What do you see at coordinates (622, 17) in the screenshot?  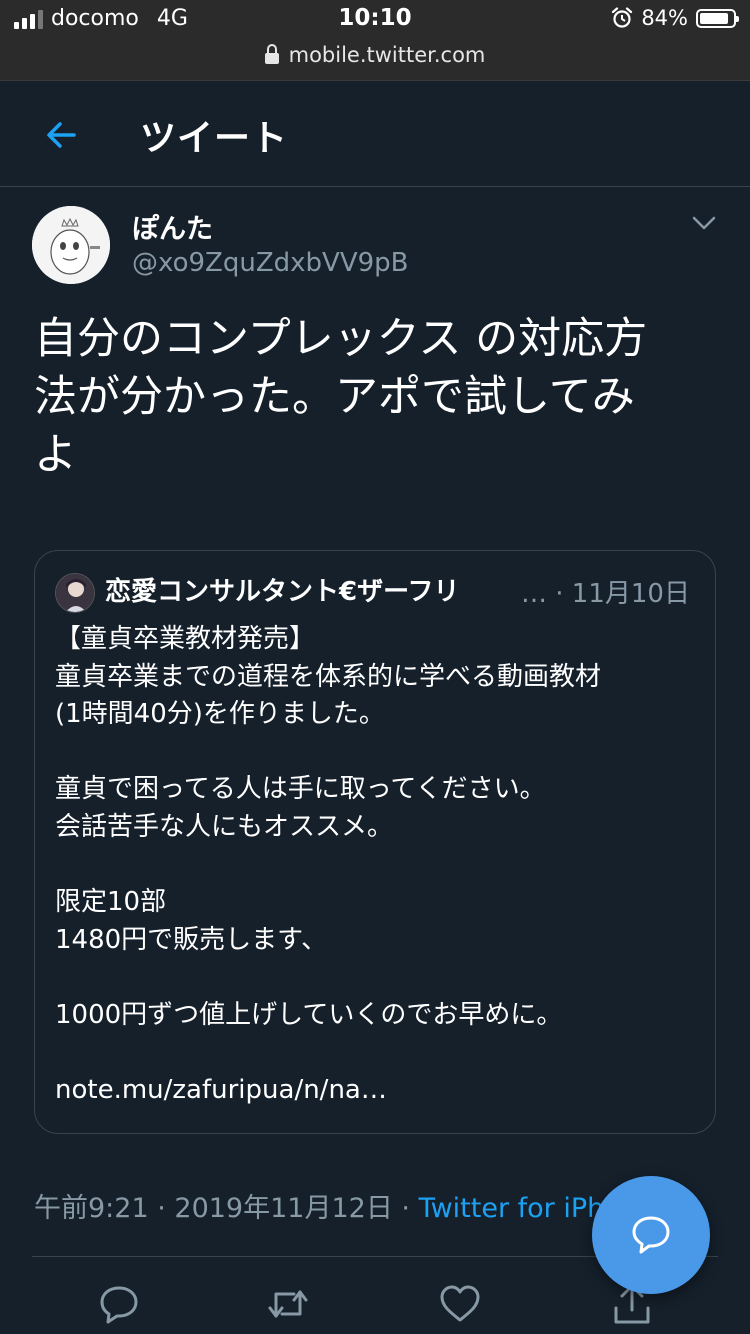 I see `alarm-icon` at bounding box center [622, 17].